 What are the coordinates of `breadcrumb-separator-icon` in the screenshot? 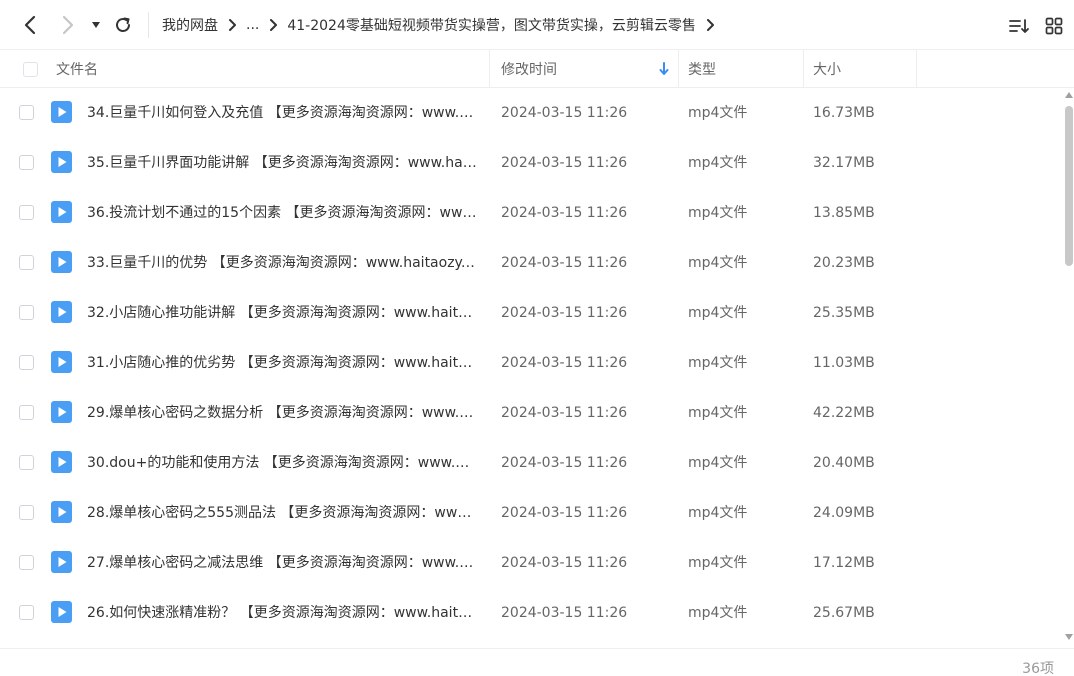 It's located at (273, 25).